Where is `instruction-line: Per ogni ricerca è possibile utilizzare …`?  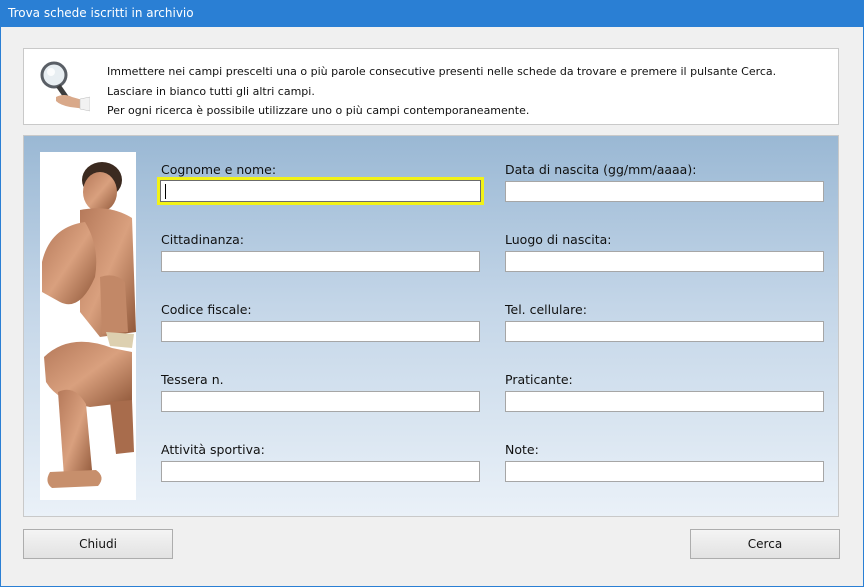 instruction-line: Per ogni ricerca è possibile utilizzare … is located at coordinates (318, 110).